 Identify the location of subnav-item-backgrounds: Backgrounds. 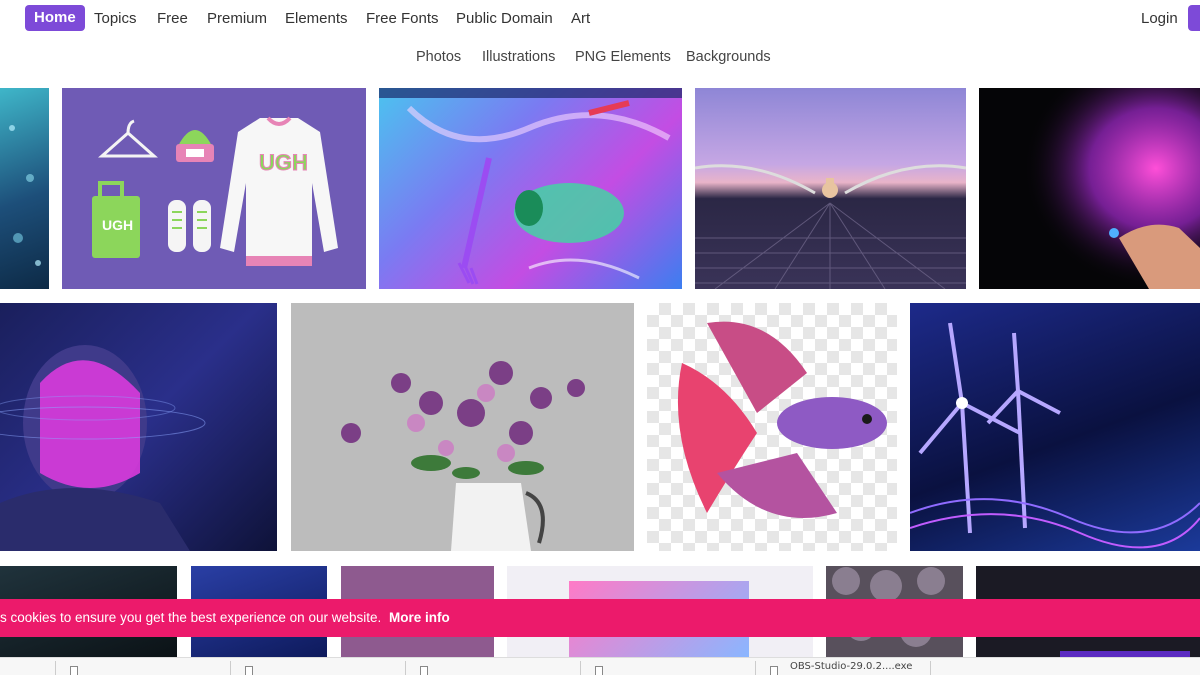
(728, 57).